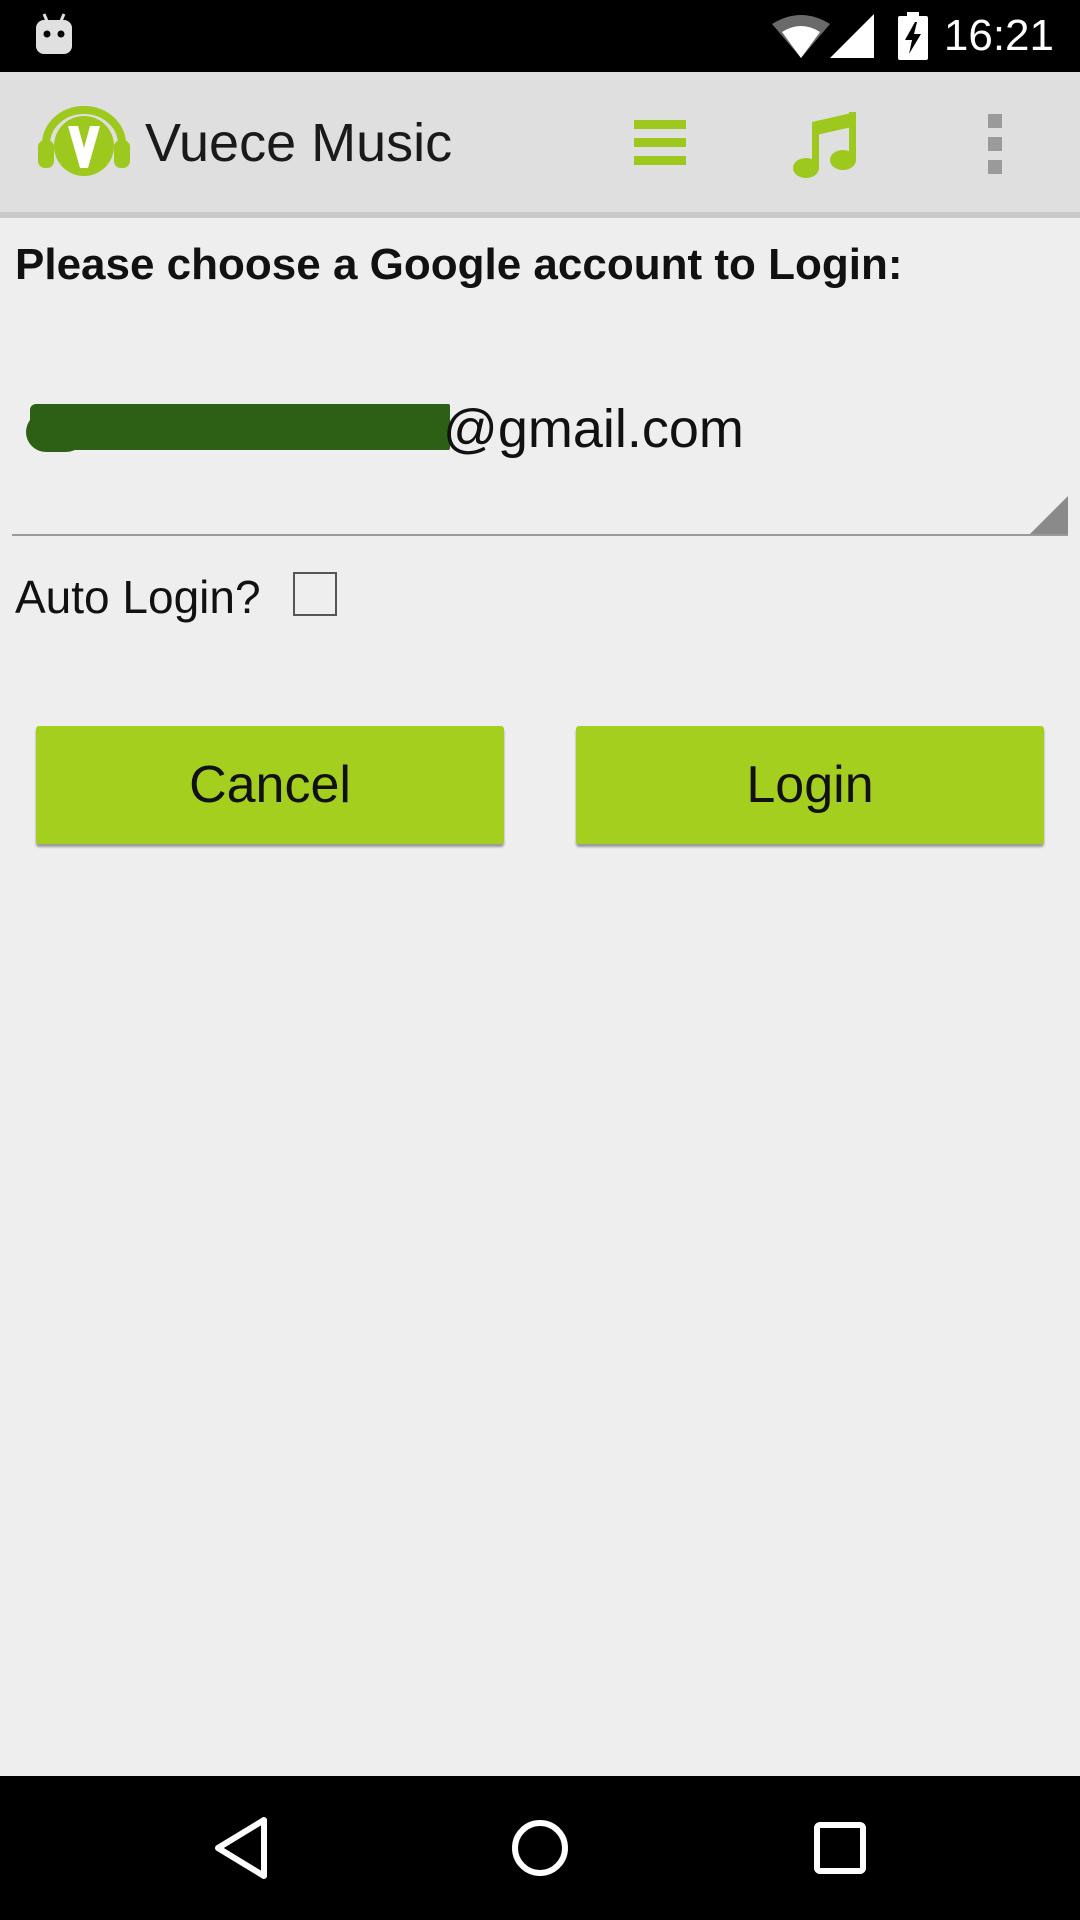  Describe the element at coordinates (270, 785) in the screenshot. I see `cancel-button: Cancel` at that location.